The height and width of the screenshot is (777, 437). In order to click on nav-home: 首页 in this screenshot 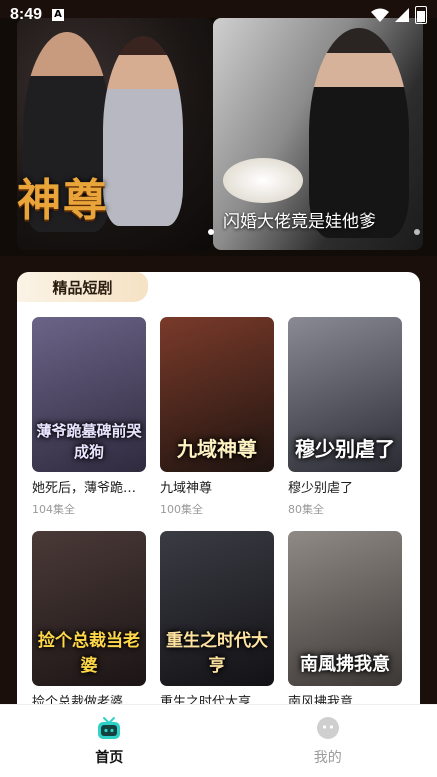, I will do `click(109, 741)`.